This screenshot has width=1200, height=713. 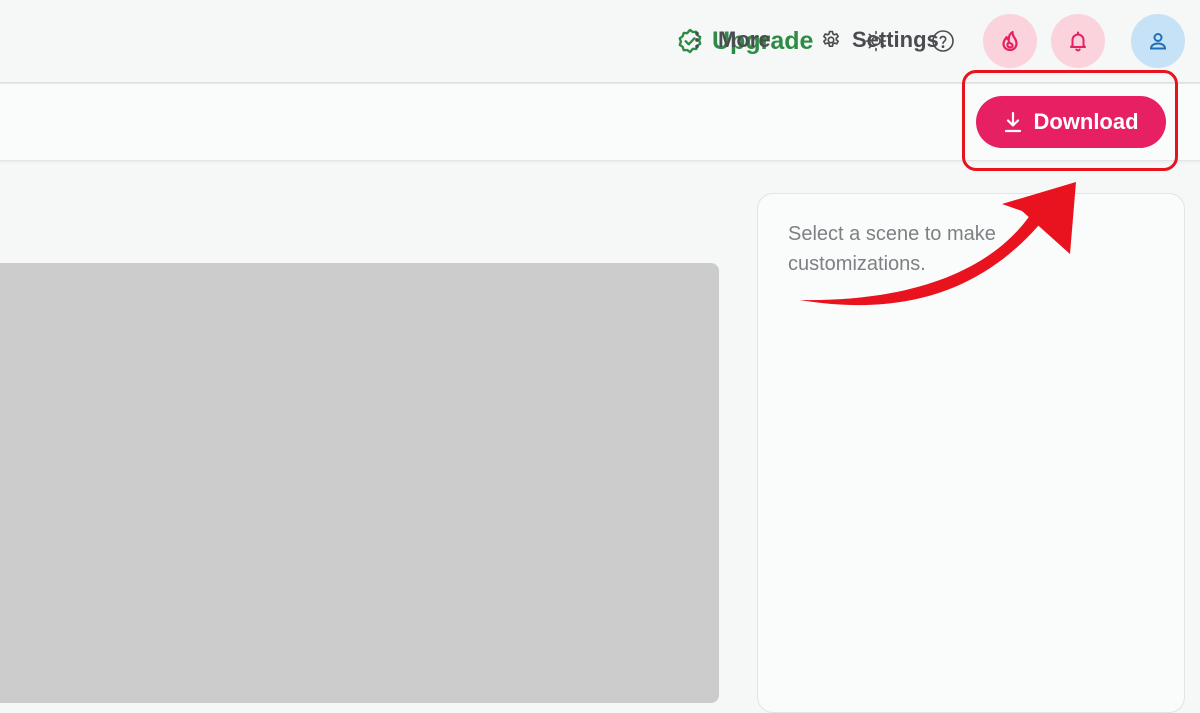 What do you see at coordinates (831, 39) in the screenshot?
I see `gear-icon` at bounding box center [831, 39].